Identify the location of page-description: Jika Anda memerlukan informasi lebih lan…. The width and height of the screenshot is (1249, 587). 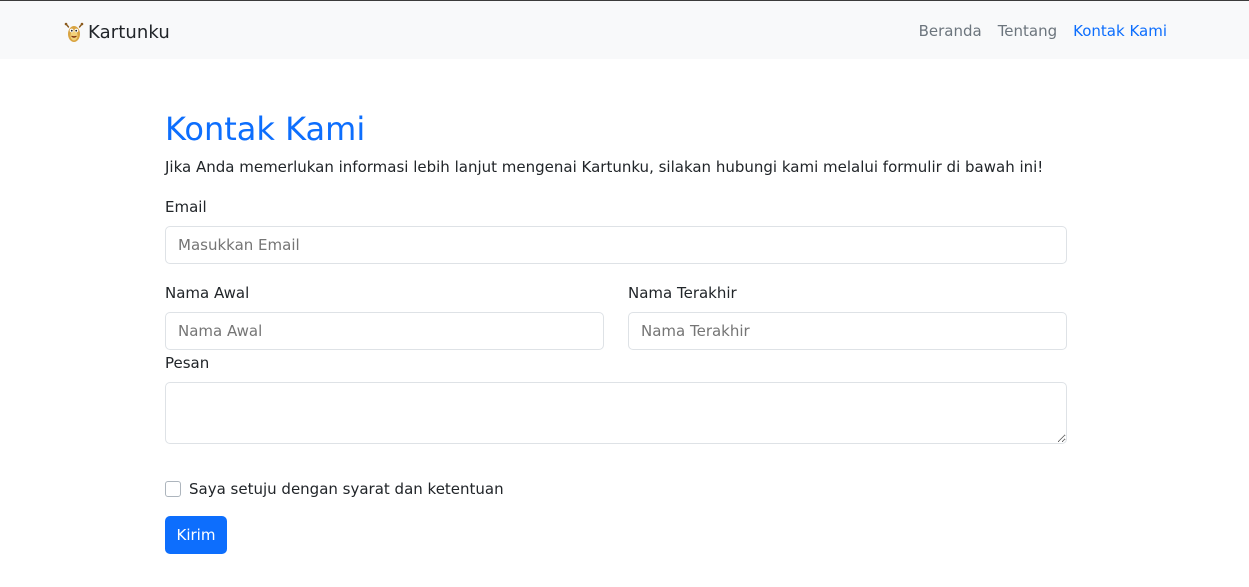
(604, 167).